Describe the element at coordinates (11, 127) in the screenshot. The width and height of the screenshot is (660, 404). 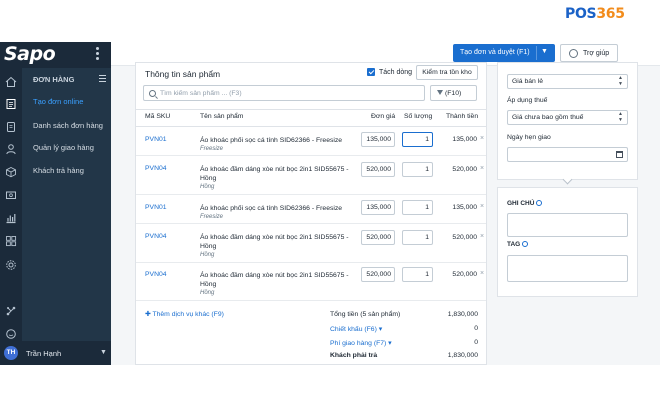
I see `document-icon` at that location.